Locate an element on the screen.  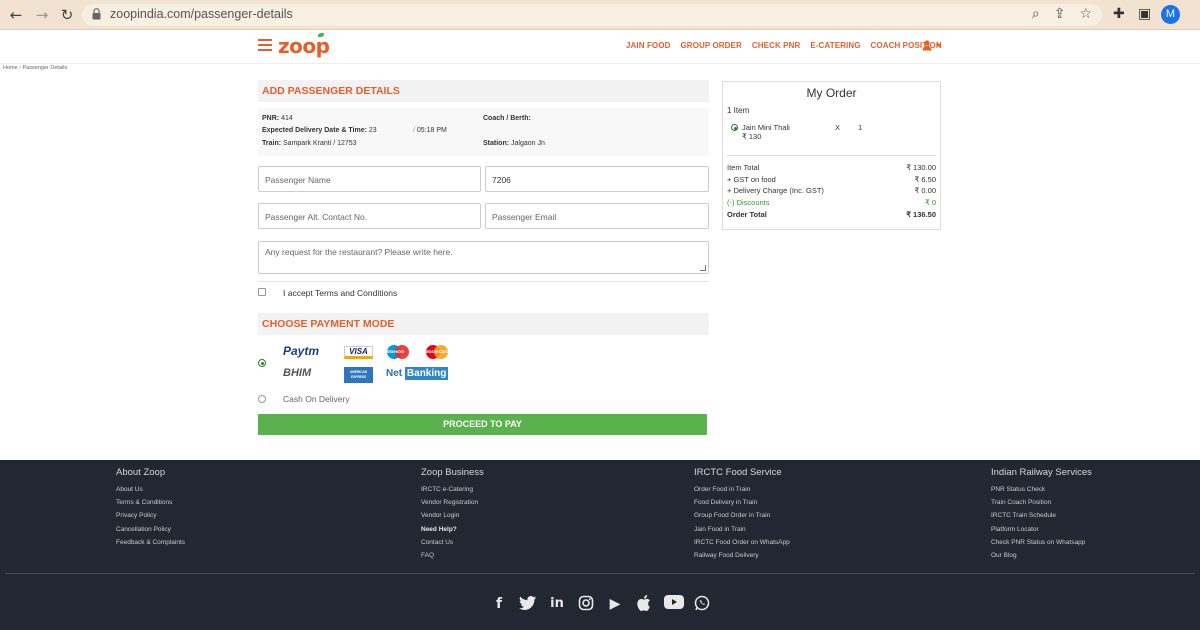
cod-radio is located at coordinates (262, 399).